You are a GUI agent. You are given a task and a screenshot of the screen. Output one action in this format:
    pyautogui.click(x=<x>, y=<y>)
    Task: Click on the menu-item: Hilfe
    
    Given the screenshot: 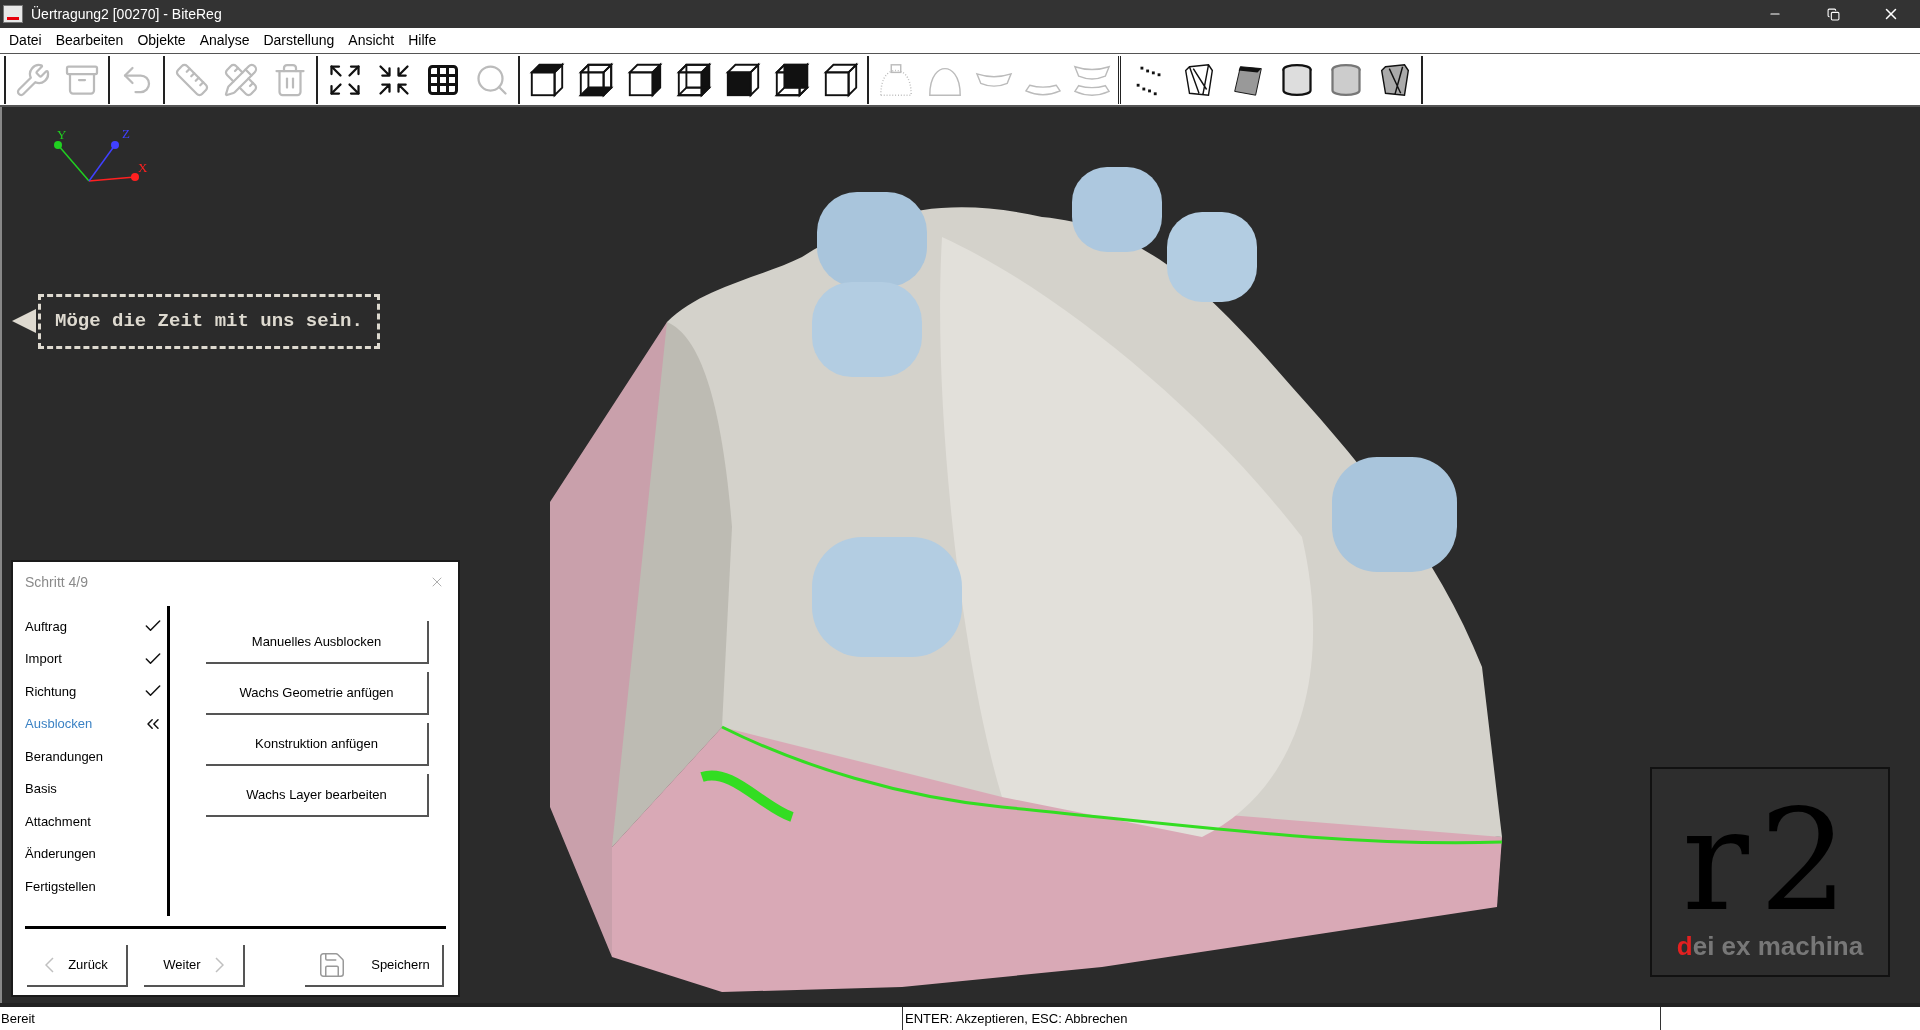 What is the action you would take?
    pyautogui.click(x=422, y=40)
    